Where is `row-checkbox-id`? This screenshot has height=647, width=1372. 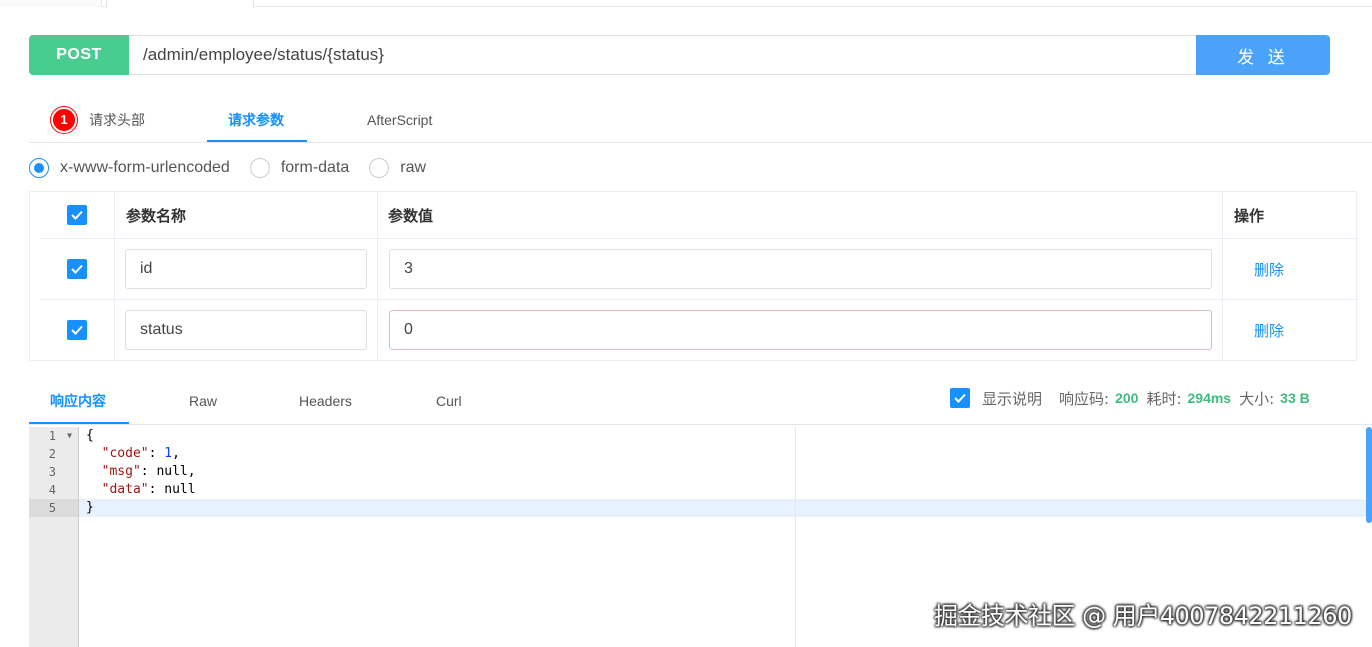
row-checkbox-id is located at coordinates (77, 269).